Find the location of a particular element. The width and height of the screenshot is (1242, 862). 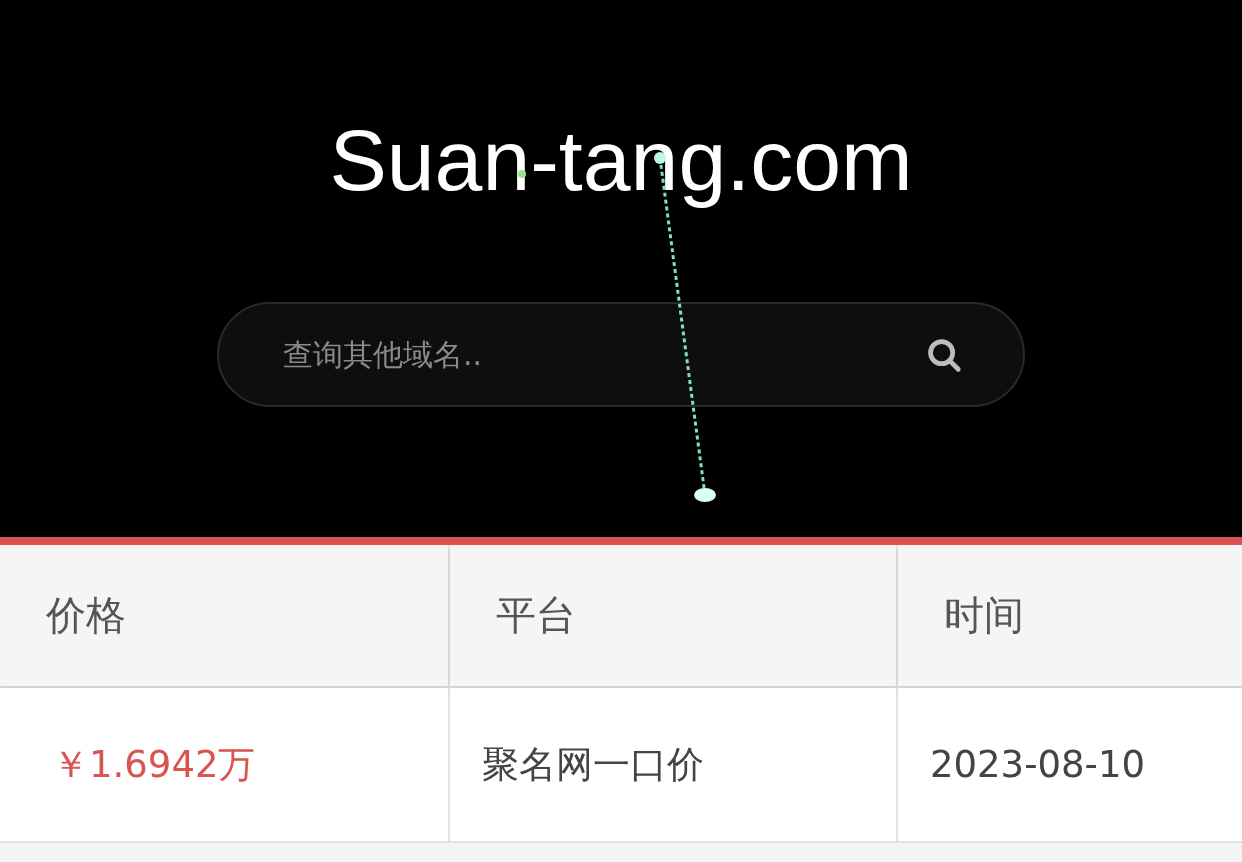

table-cell: 聚名网一口价 is located at coordinates (673, 764).